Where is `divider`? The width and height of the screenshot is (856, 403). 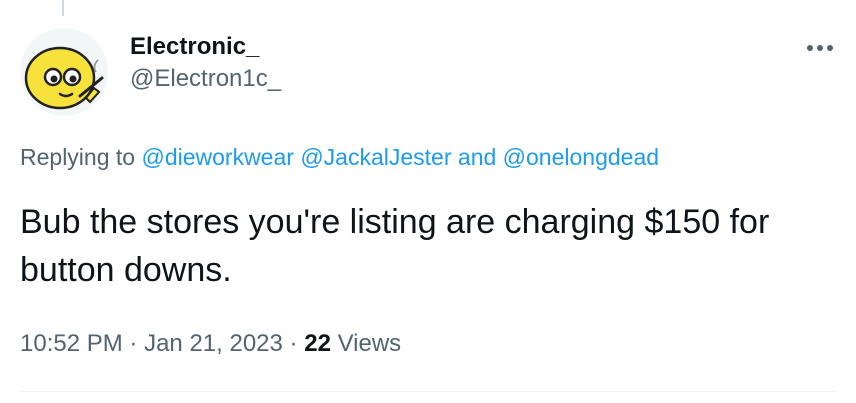 divider is located at coordinates (428, 391).